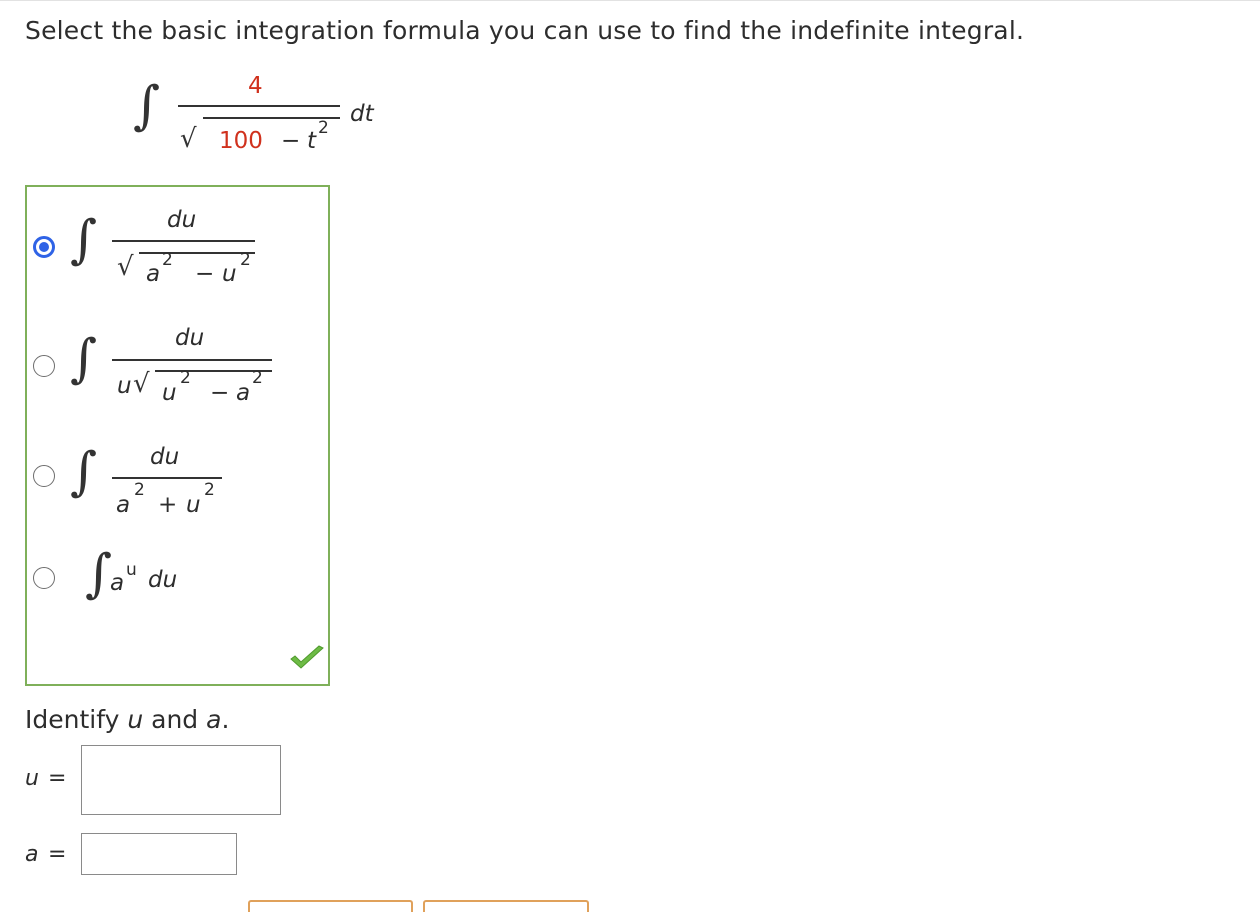  What do you see at coordinates (185, 378) in the screenshot?
I see `choice-2-u-exp: 2` at bounding box center [185, 378].